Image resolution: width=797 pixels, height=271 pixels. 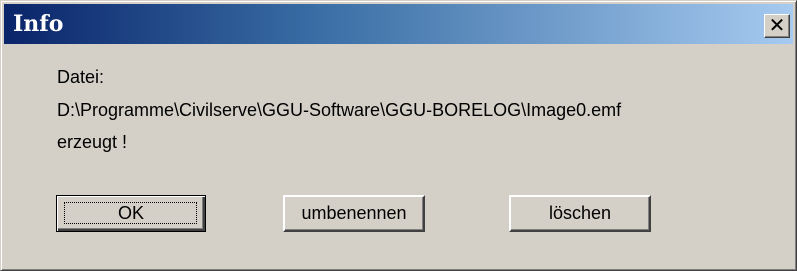 I want to click on title-bar: Info ✕, so click(x=398, y=24).